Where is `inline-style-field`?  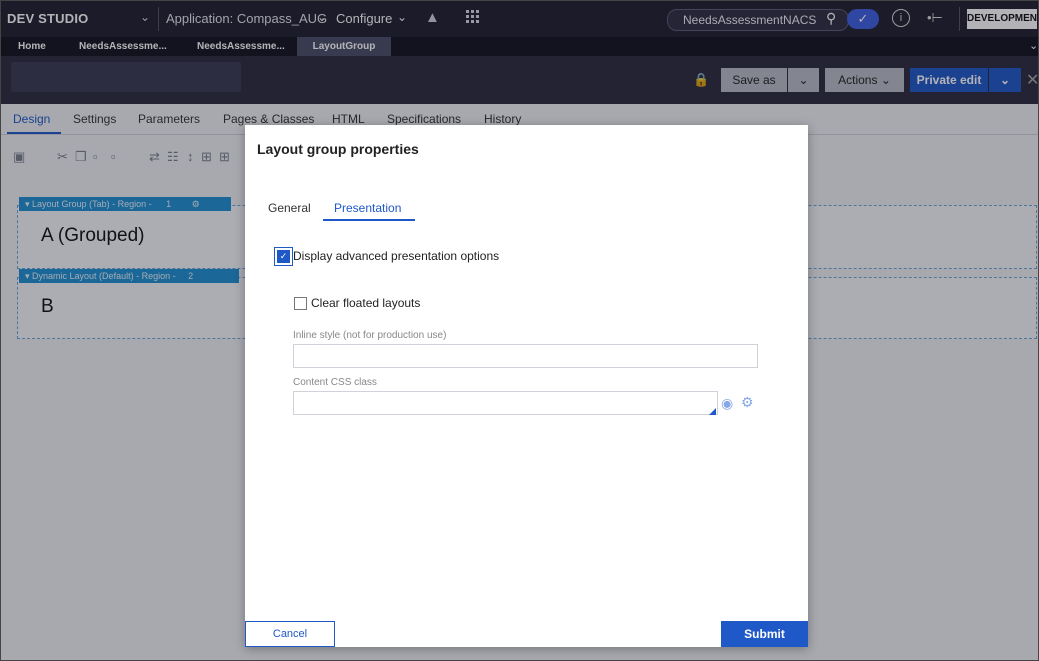 inline-style-field is located at coordinates (525, 356).